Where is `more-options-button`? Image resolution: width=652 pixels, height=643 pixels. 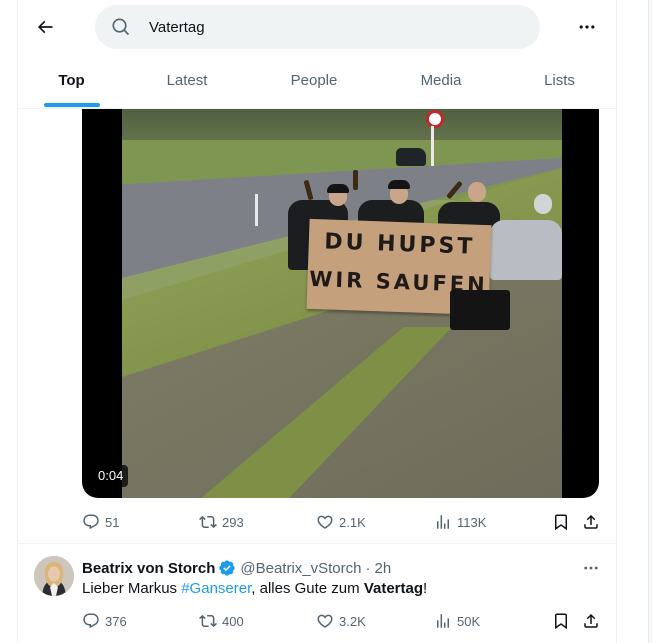 more-options-button is located at coordinates (587, 27).